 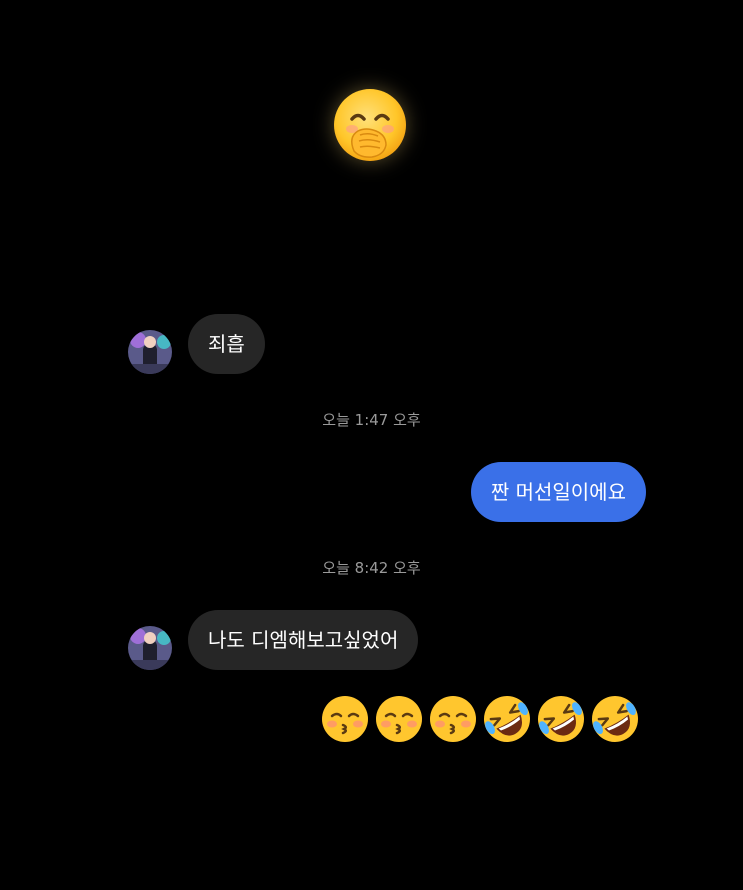 I want to click on message-bubble-incoming: 나도 디엠해보고싶었어, so click(x=303, y=640).